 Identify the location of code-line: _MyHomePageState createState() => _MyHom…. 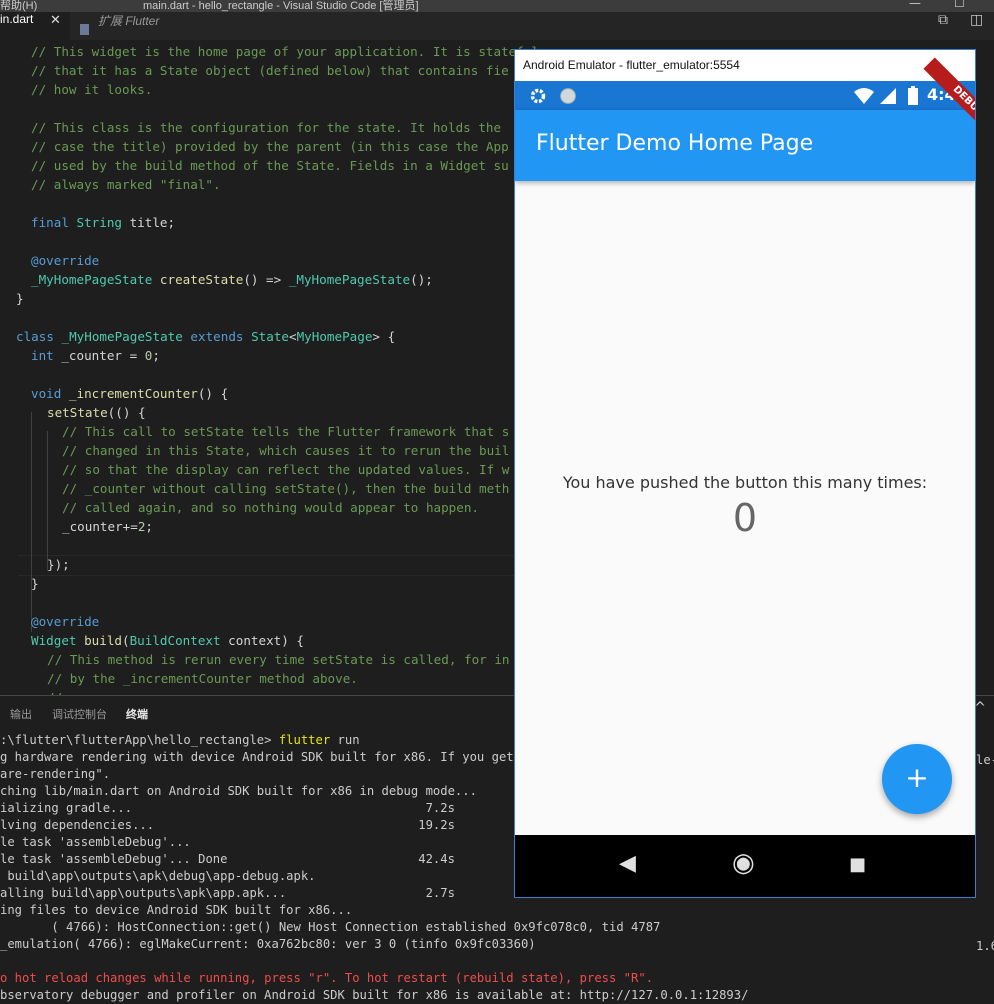
(232, 279).